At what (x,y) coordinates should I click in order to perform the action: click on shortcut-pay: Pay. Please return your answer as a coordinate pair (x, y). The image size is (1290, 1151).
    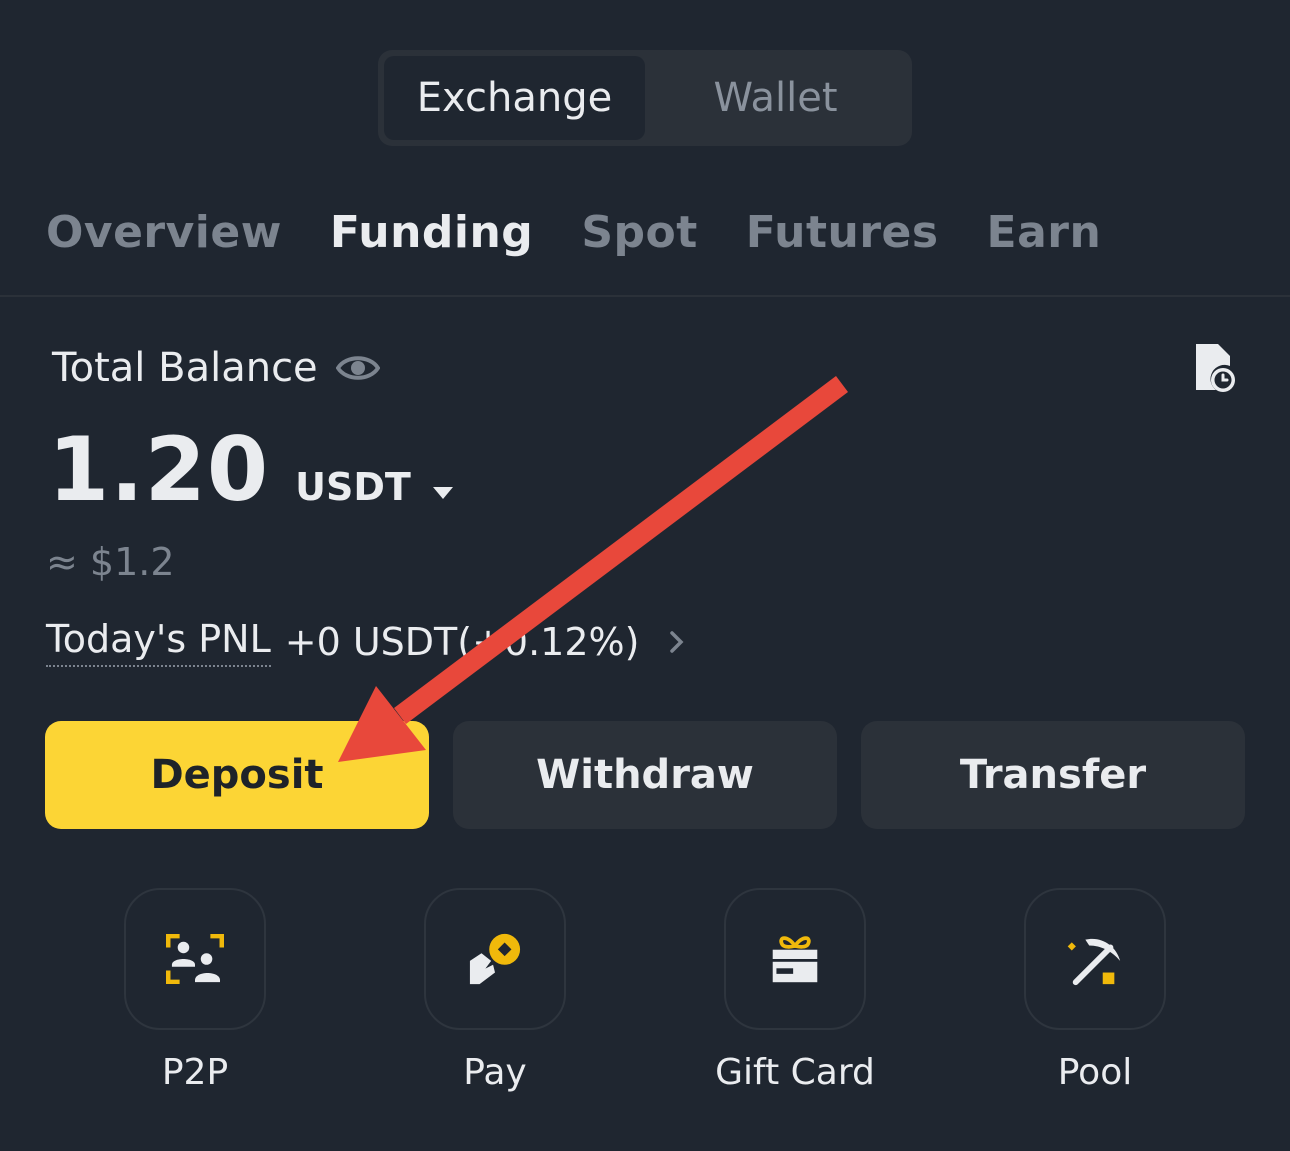
    Looking at the image, I should click on (495, 990).